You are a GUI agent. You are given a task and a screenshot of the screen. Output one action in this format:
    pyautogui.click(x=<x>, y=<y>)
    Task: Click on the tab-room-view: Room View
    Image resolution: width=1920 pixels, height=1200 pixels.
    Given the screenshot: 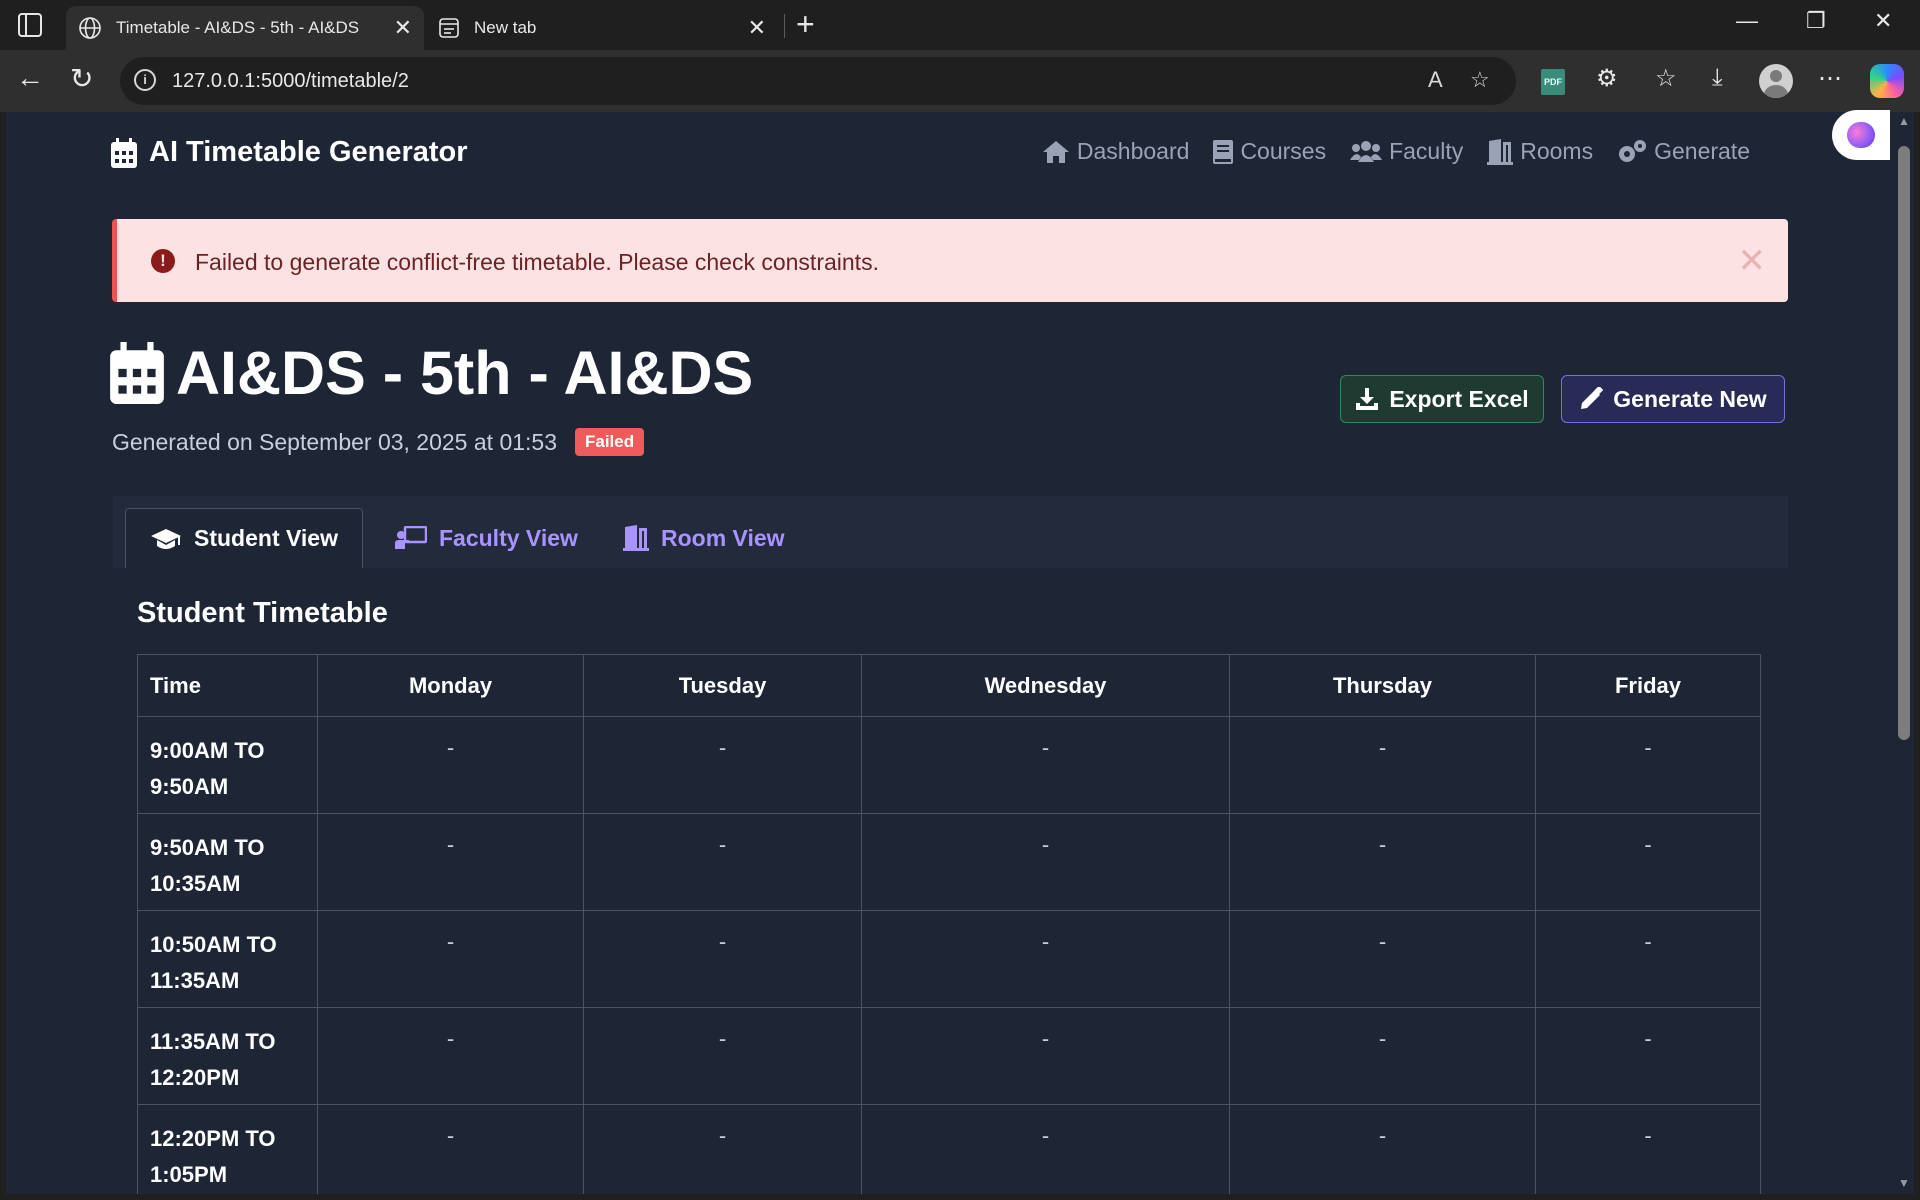 What is the action you would take?
    pyautogui.click(x=704, y=538)
    